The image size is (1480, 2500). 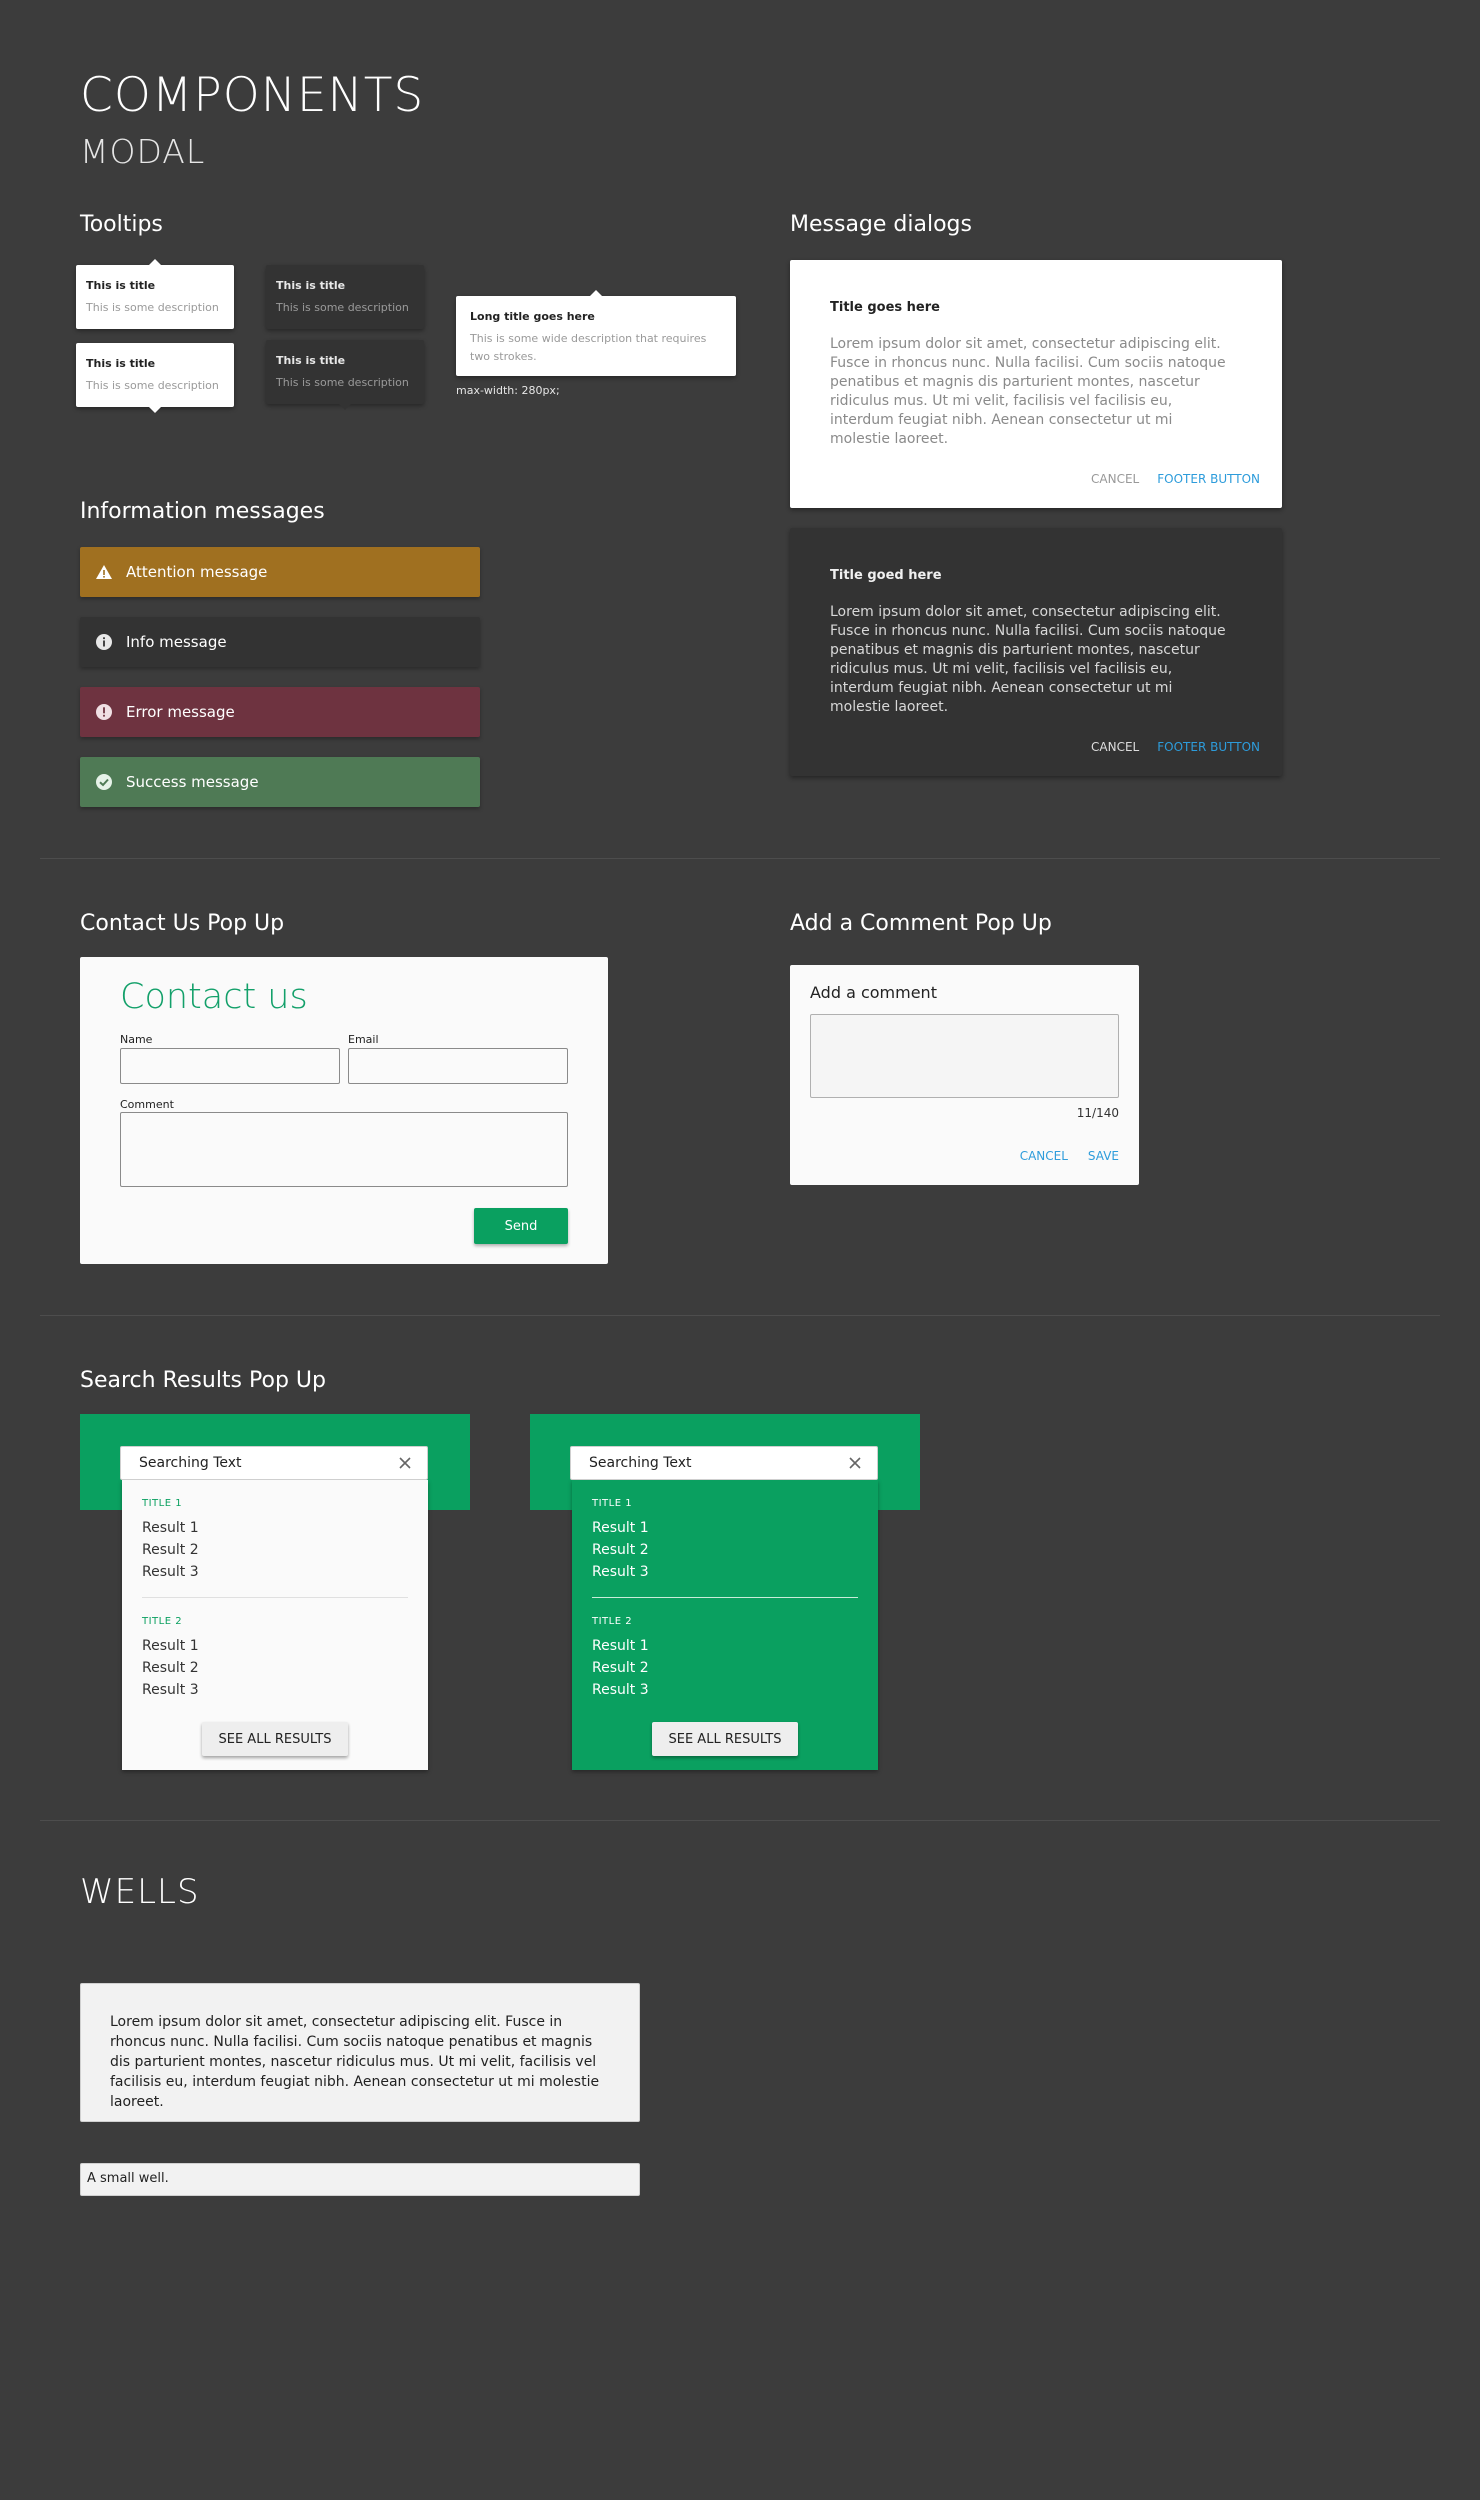 I want to click on email-label: Email, so click(x=363, y=1039).